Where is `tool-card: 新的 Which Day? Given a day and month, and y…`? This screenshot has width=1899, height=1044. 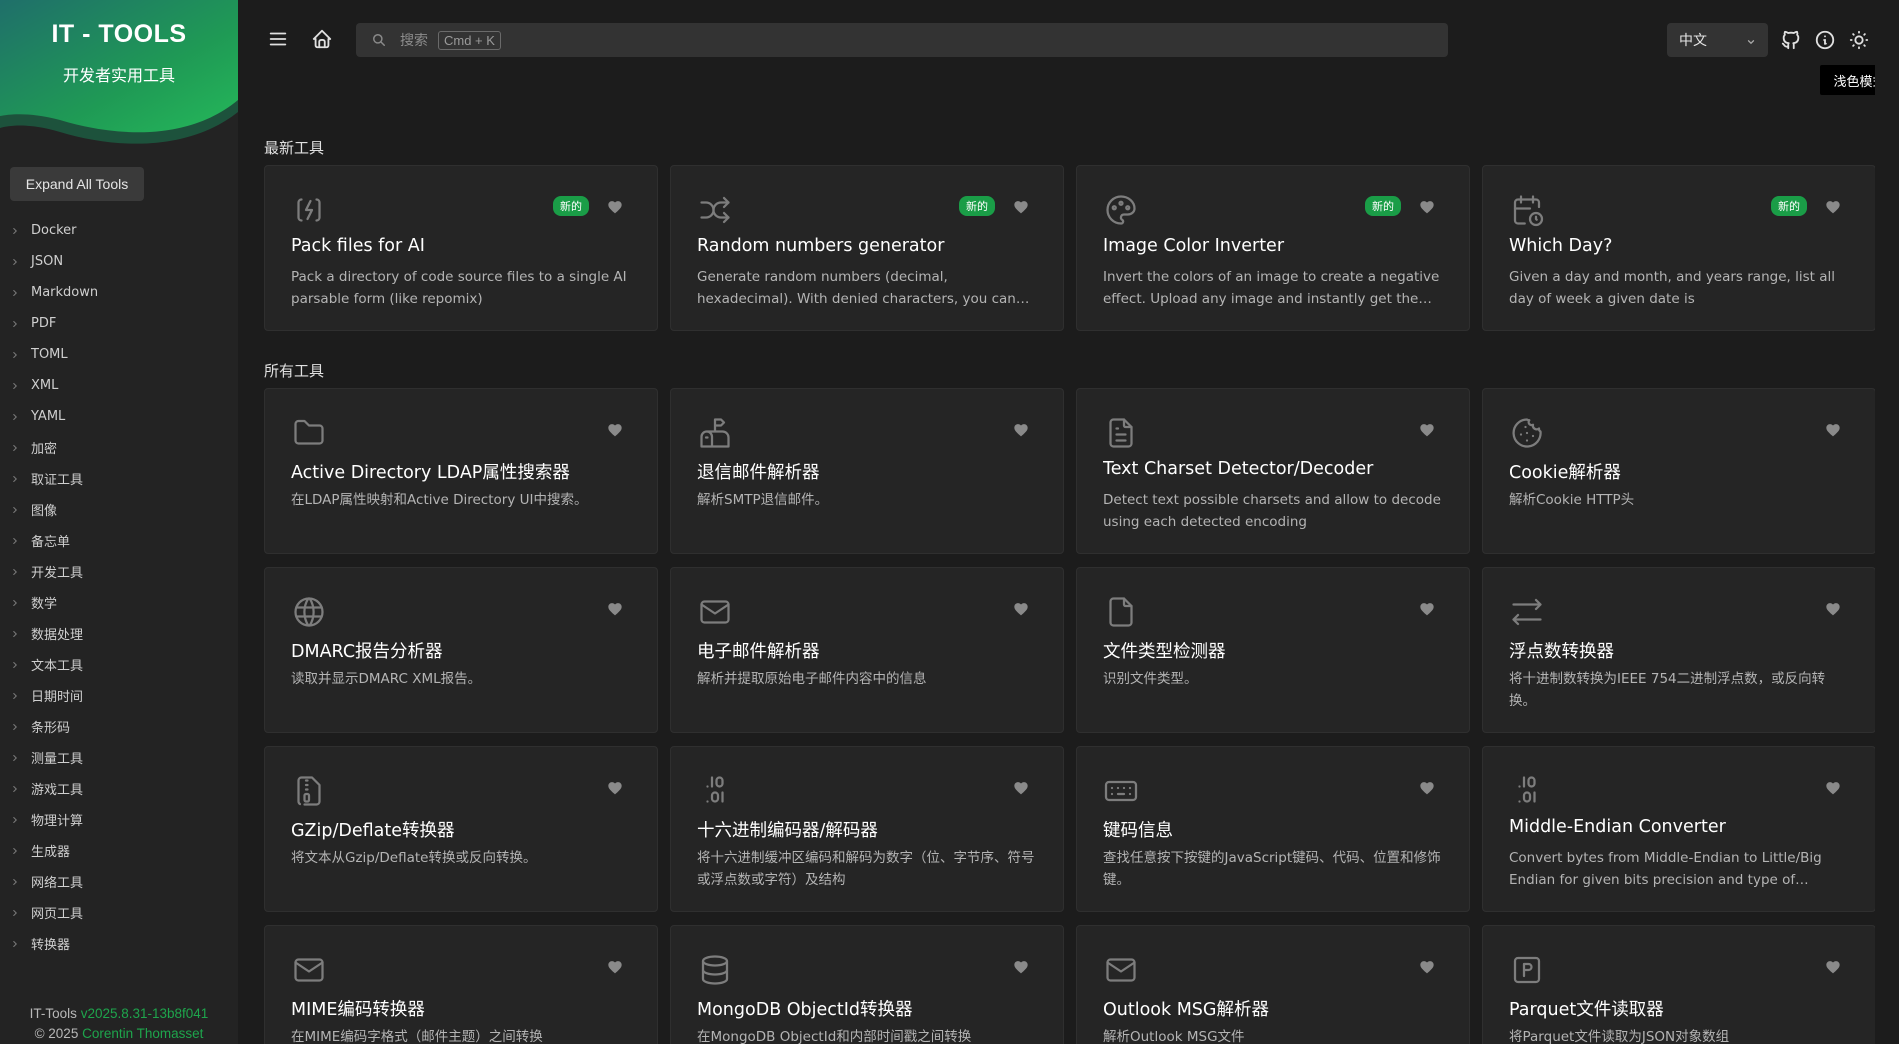
tool-card: 新的 Which Day? Given a day and month, and y… is located at coordinates (1679, 248).